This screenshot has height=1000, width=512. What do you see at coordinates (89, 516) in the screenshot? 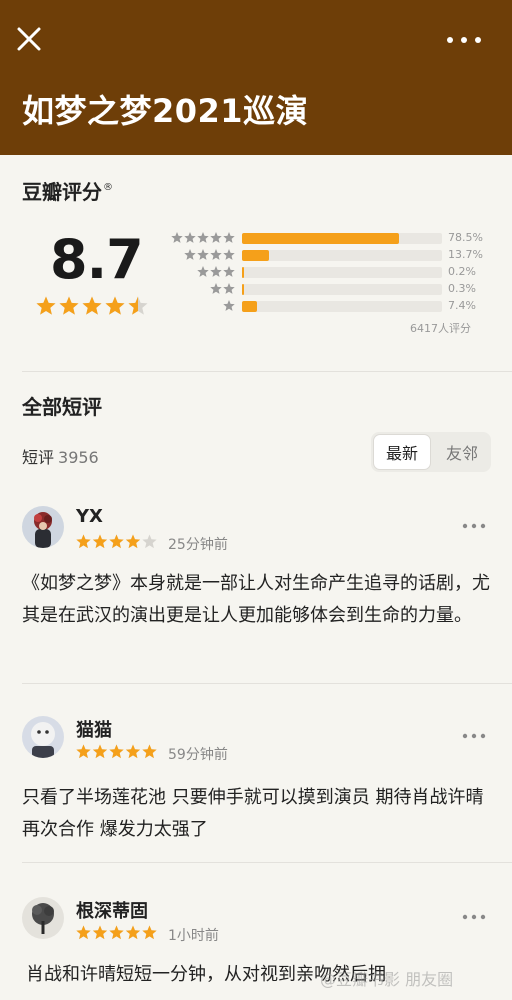
I see `reviewer-name: YX` at bounding box center [89, 516].